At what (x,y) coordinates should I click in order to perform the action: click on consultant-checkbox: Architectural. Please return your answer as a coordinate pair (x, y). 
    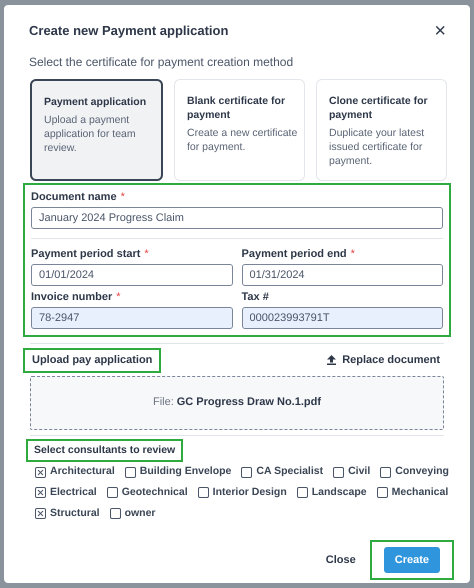
    Looking at the image, I should click on (75, 472).